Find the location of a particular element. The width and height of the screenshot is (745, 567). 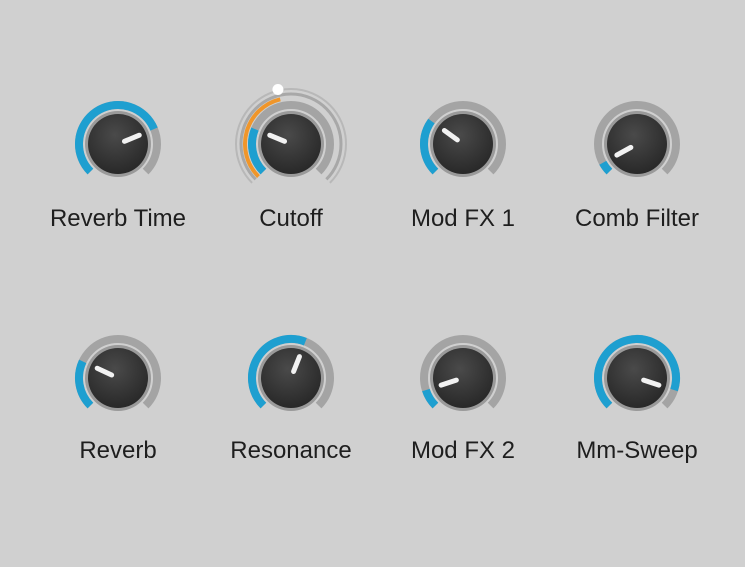

knob-reverb-label: Reverb is located at coordinates (118, 450).